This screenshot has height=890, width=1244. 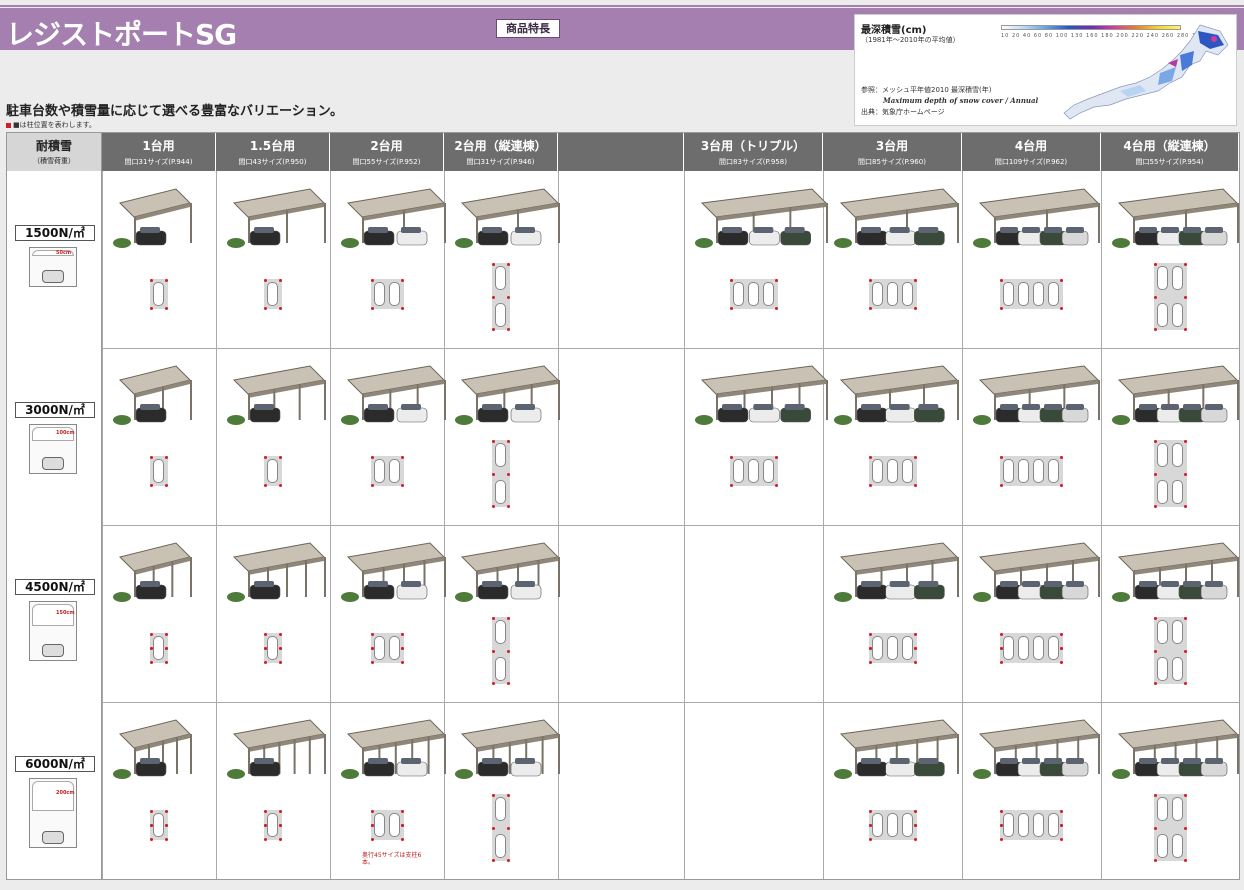 I want to click on post-marker-icon, so click(x=8, y=125).